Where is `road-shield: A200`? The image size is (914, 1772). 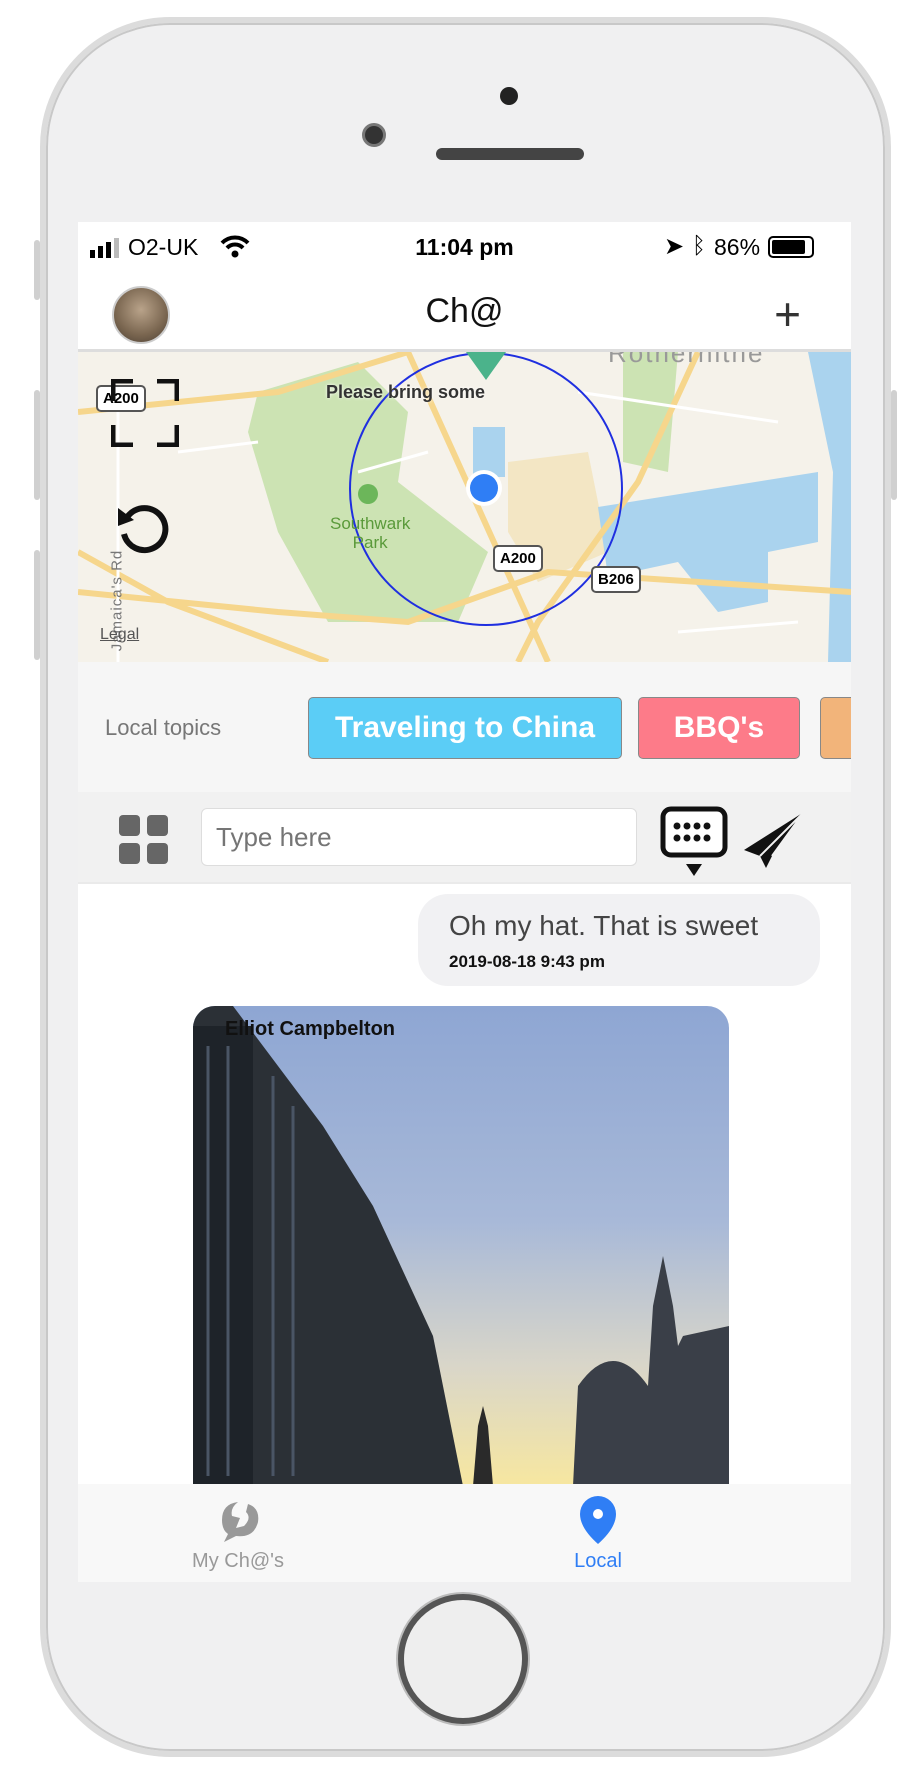
road-shield: A200 is located at coordinates (518, 558).